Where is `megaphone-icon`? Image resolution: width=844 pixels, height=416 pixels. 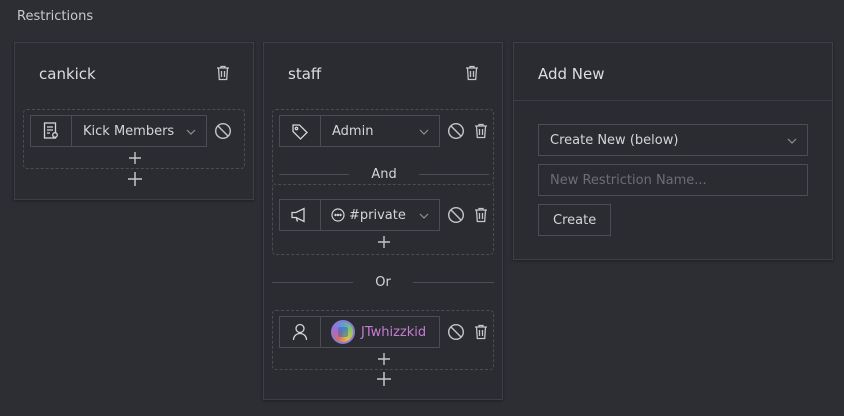
megaphone-icon is located at coordinates (300, 215).